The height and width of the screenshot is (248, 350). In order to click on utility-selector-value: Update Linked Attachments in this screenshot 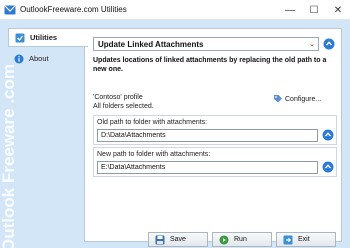, I will do `click(151, 44)`.